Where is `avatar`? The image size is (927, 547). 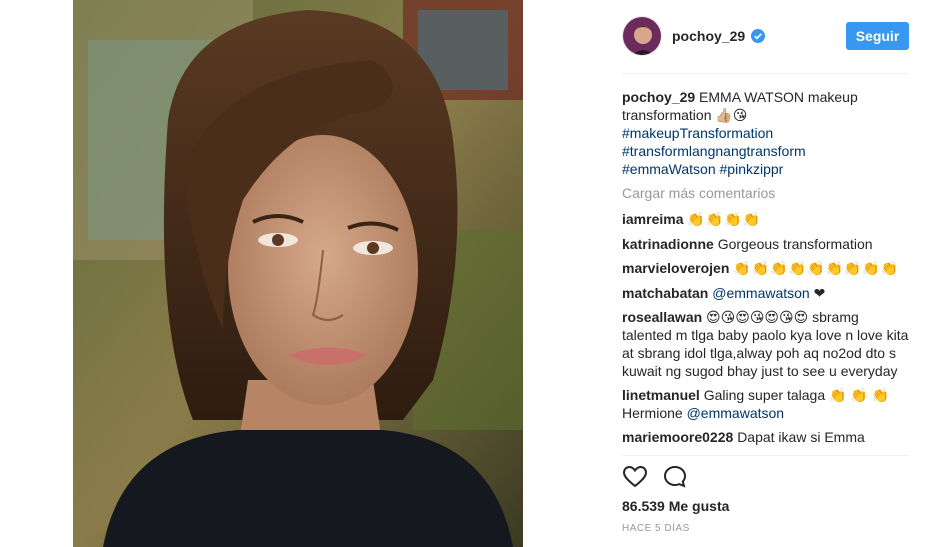 avatar is located at coordinates (642, 36).